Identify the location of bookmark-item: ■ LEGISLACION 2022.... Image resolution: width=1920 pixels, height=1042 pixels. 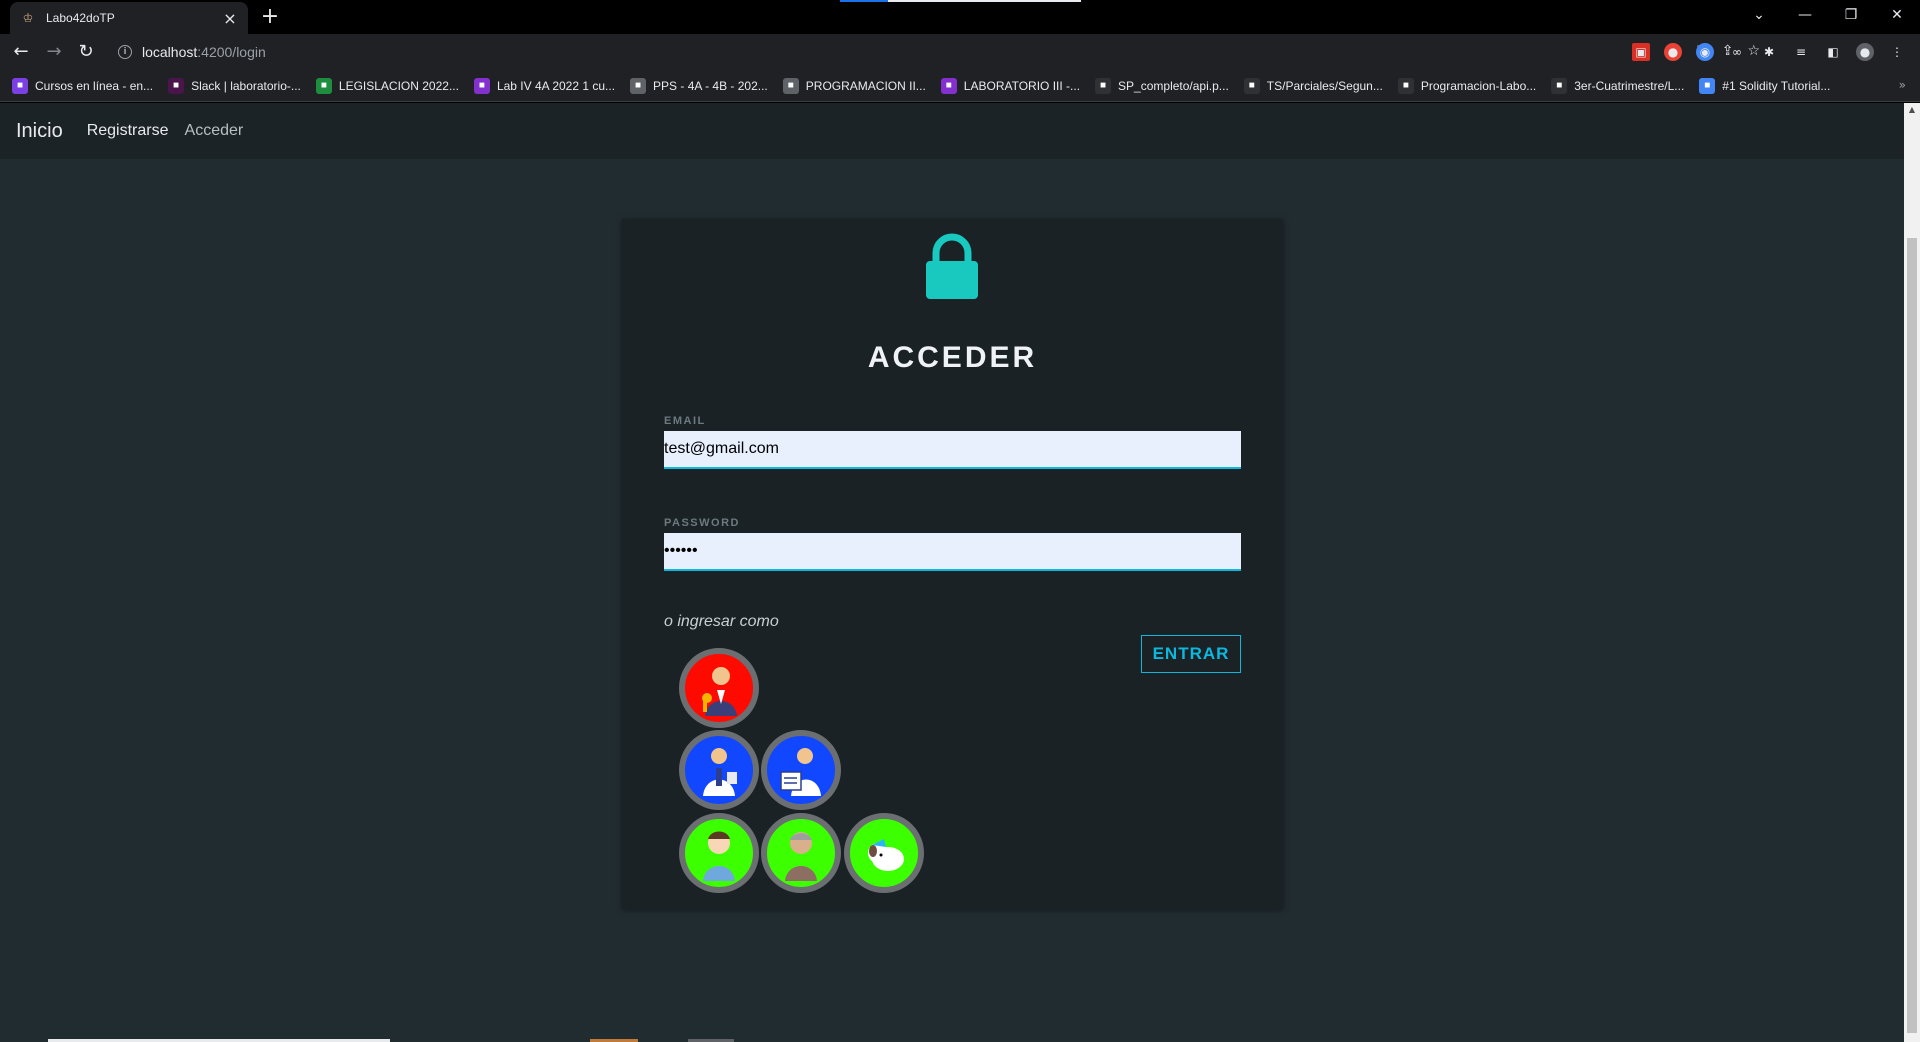
(387, 85).